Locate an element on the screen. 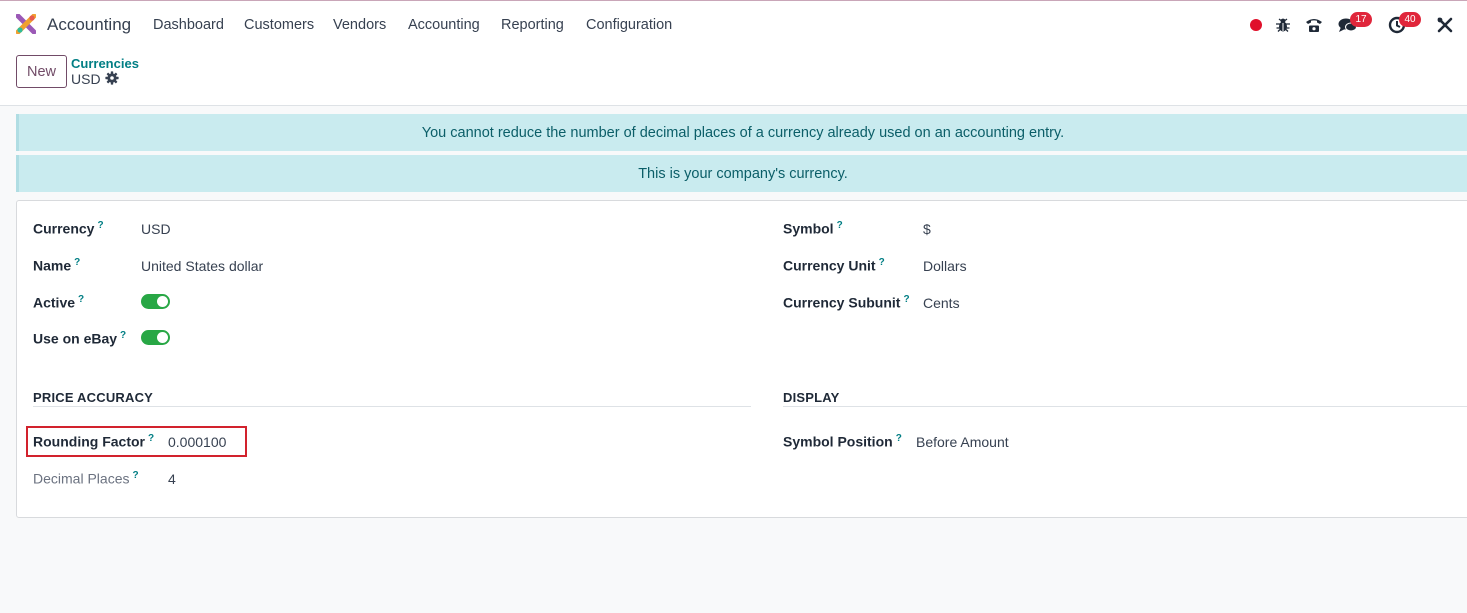 The image size is (1467, 613). menu-dashboard: Dashboard is located at coordinates (188, 25).